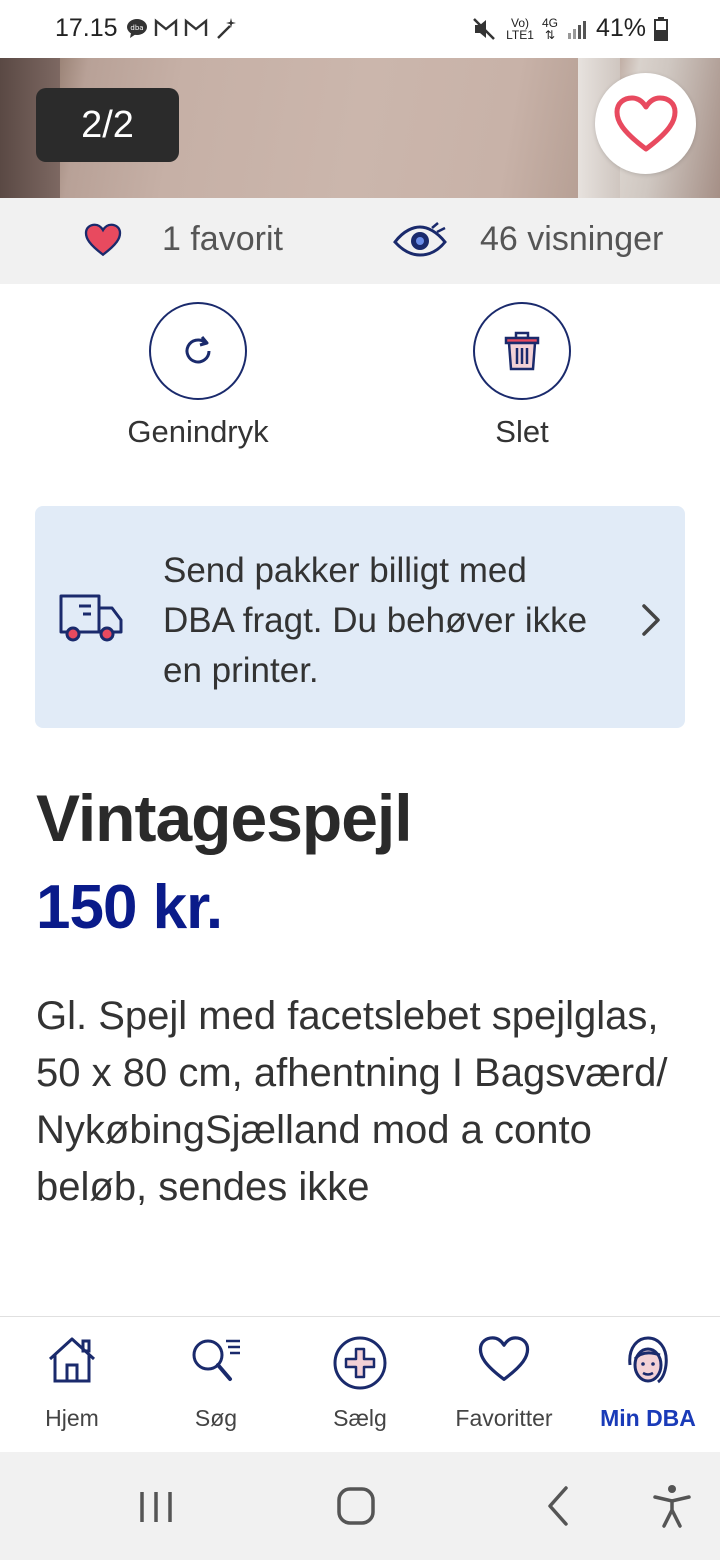  Describe the element at coordinates (360, 1418) in the screenshot. I see `nav-sell-label: Sælg` at that location.